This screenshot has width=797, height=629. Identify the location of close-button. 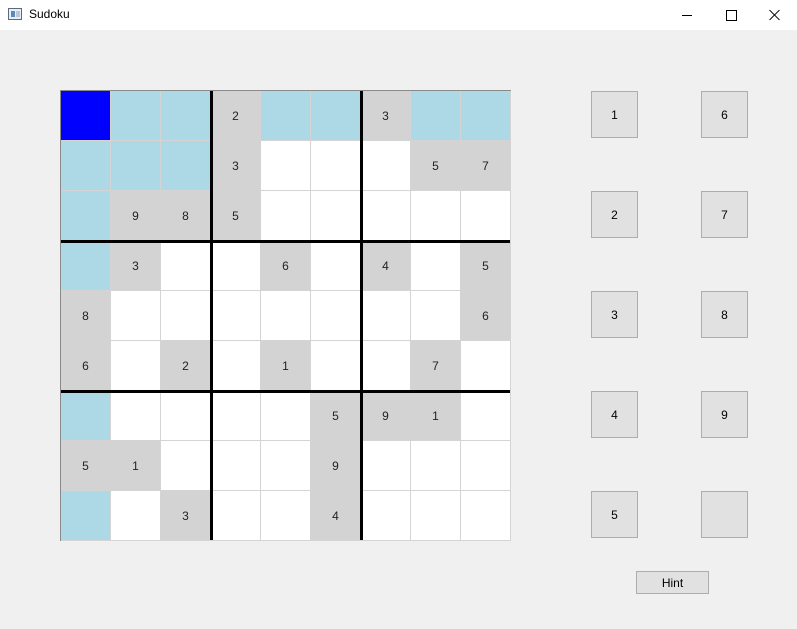
(774, 15).